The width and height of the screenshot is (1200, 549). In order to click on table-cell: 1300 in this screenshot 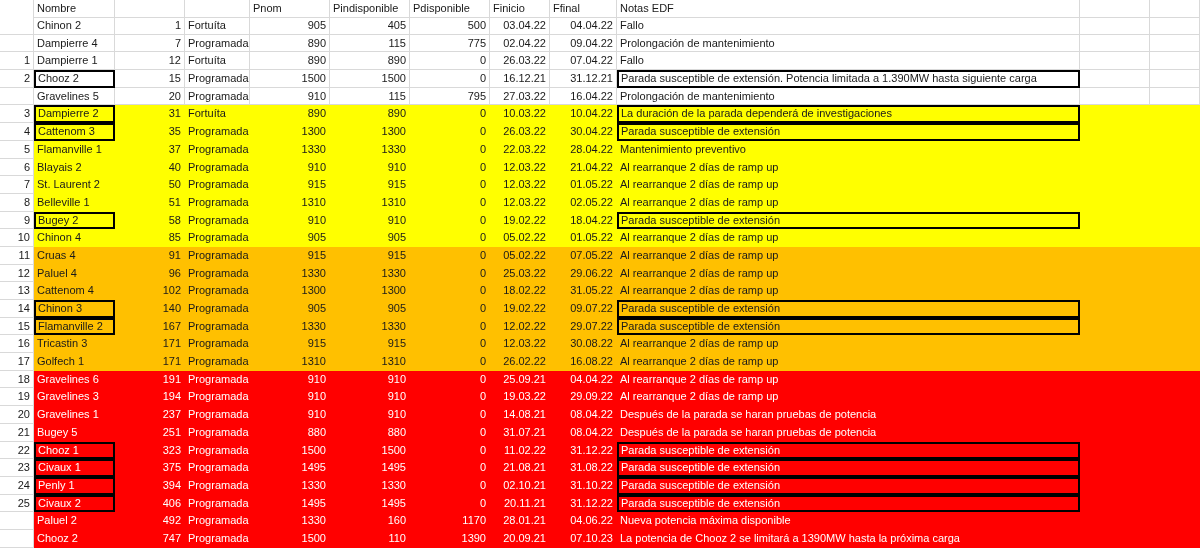, I will do `click(290, 132)`.